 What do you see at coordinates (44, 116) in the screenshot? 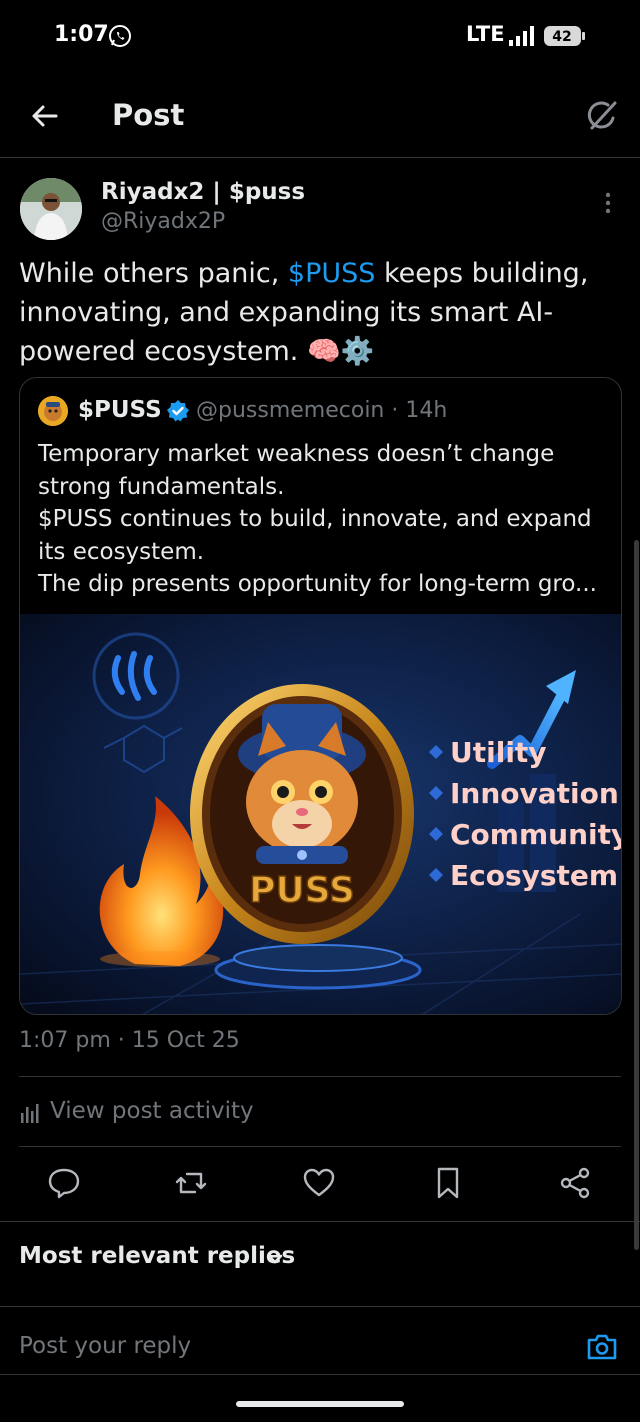
I see `arrow-left-icon` at bounding box center [44, 116].